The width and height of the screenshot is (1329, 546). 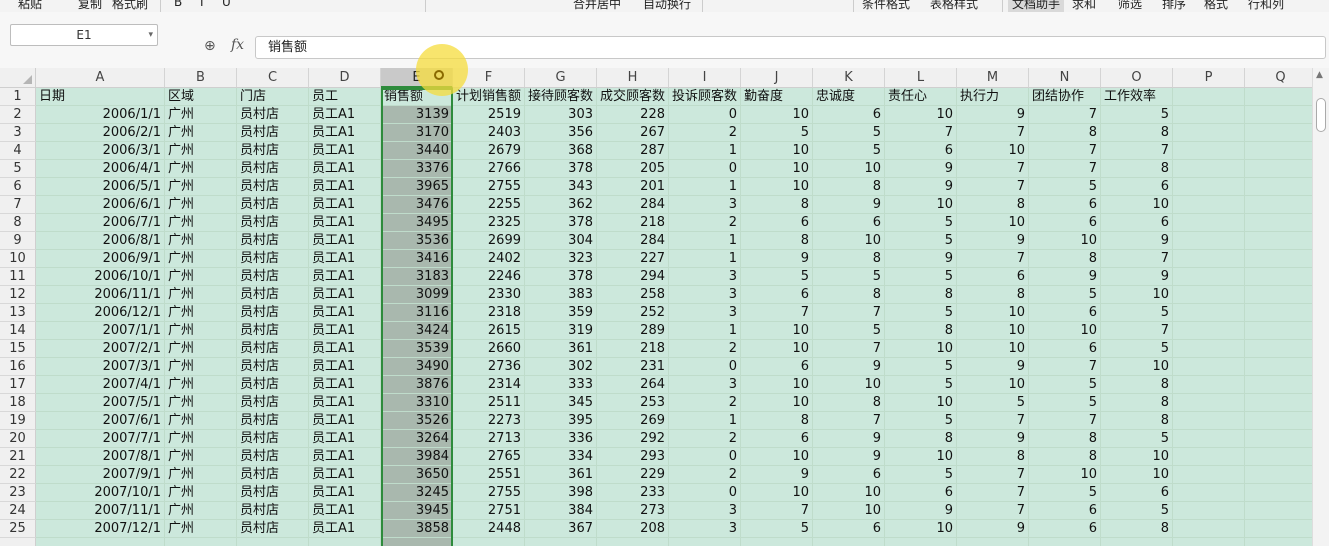 What do you see at coordinates (561, 313) in the screenshot?
I see `table-cell: 359` at bounding box center [561, 313].